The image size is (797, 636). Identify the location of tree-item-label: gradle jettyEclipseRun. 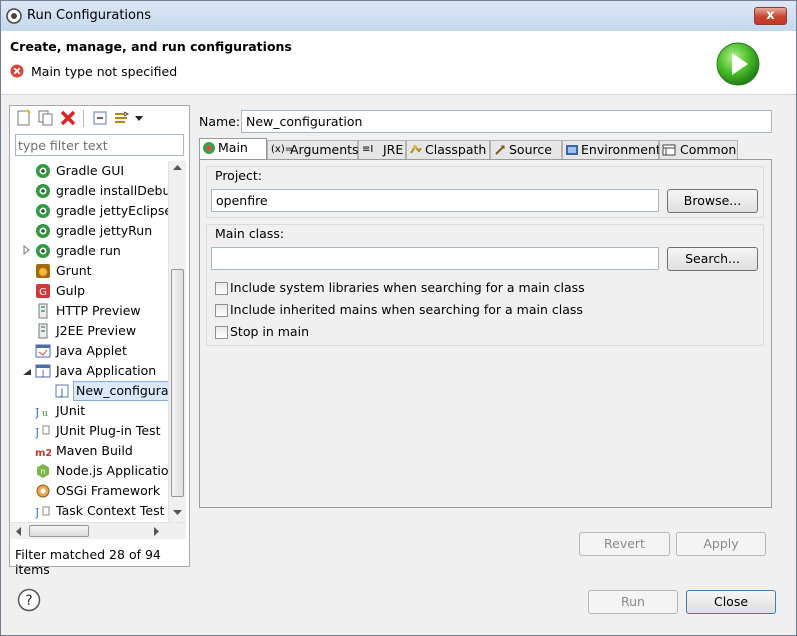
(112, 210).